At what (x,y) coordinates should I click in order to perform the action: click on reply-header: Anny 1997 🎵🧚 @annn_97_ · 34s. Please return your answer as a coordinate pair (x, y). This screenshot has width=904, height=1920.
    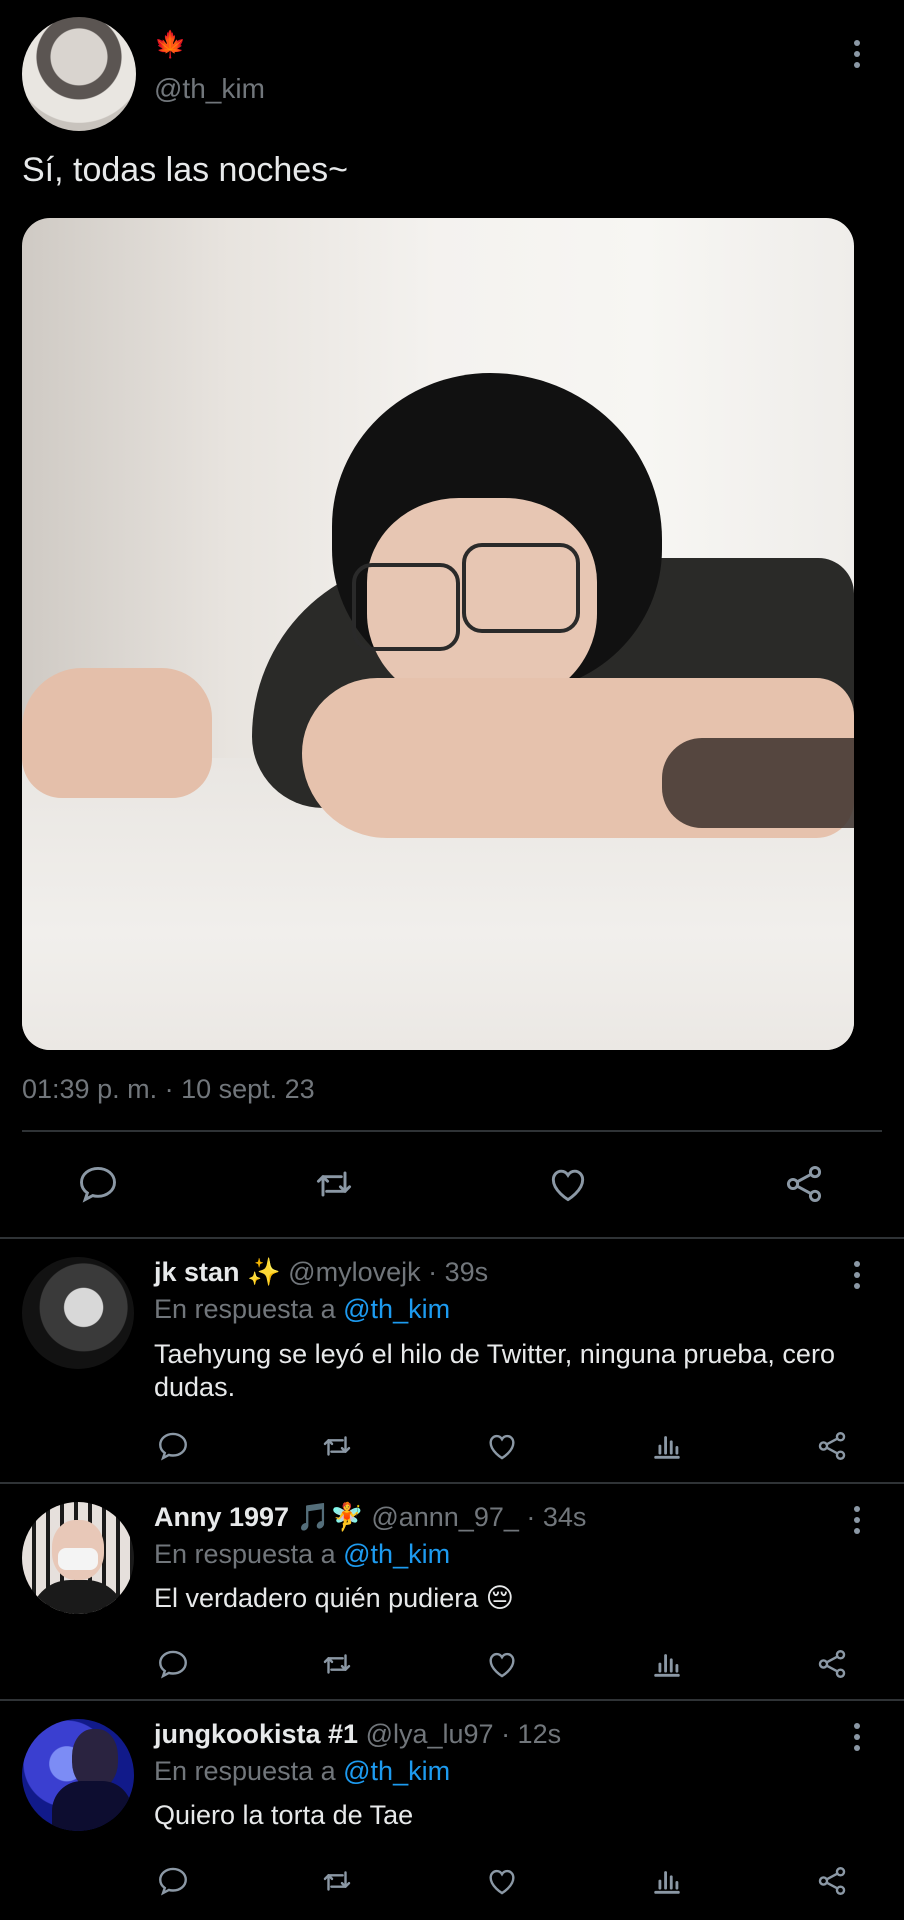
    Looking at the image, I should click on (370, 1517).